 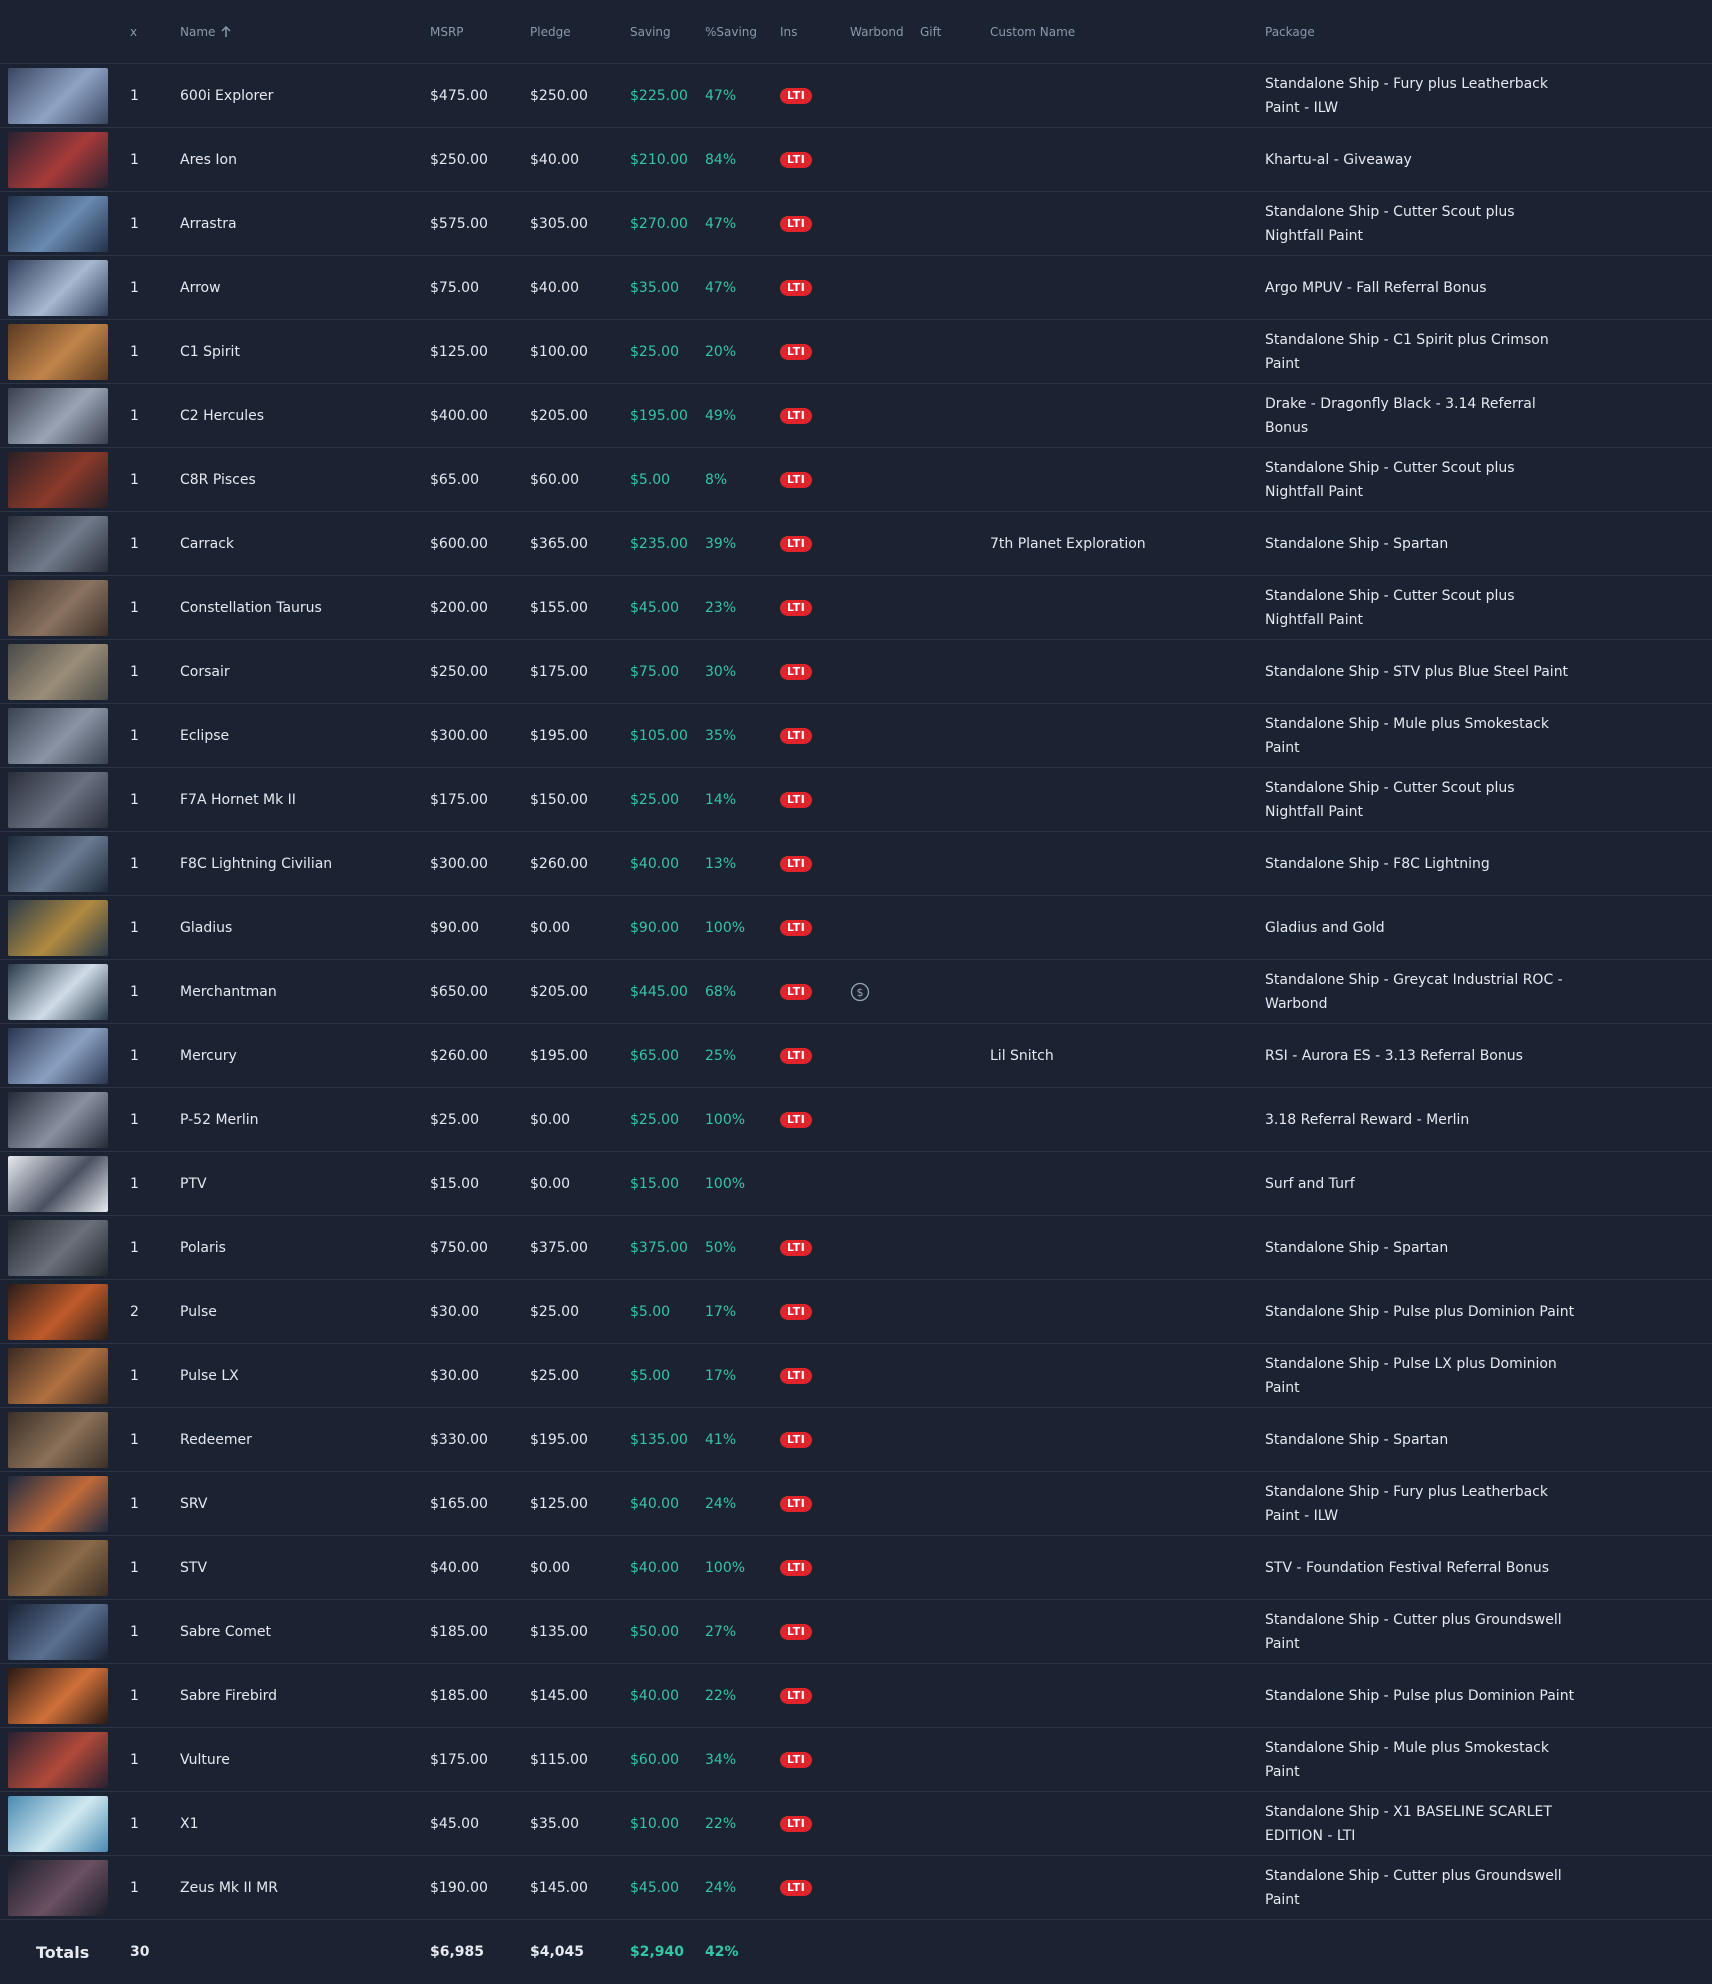 What do you see at coordinates (1357, 1439) in the screenshot?
I see `package-cell: Standalone Ship - Spartan` at bounding box center [1357, 1439].